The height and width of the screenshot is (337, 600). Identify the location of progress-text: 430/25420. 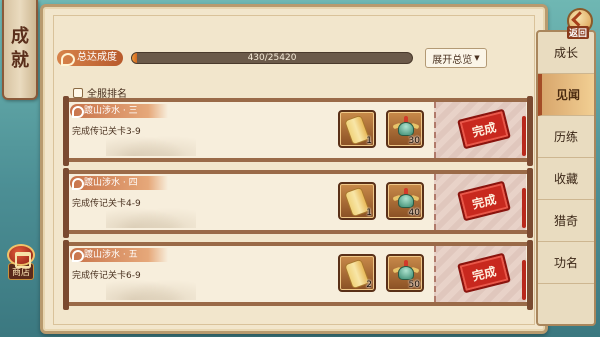
(272, 58).